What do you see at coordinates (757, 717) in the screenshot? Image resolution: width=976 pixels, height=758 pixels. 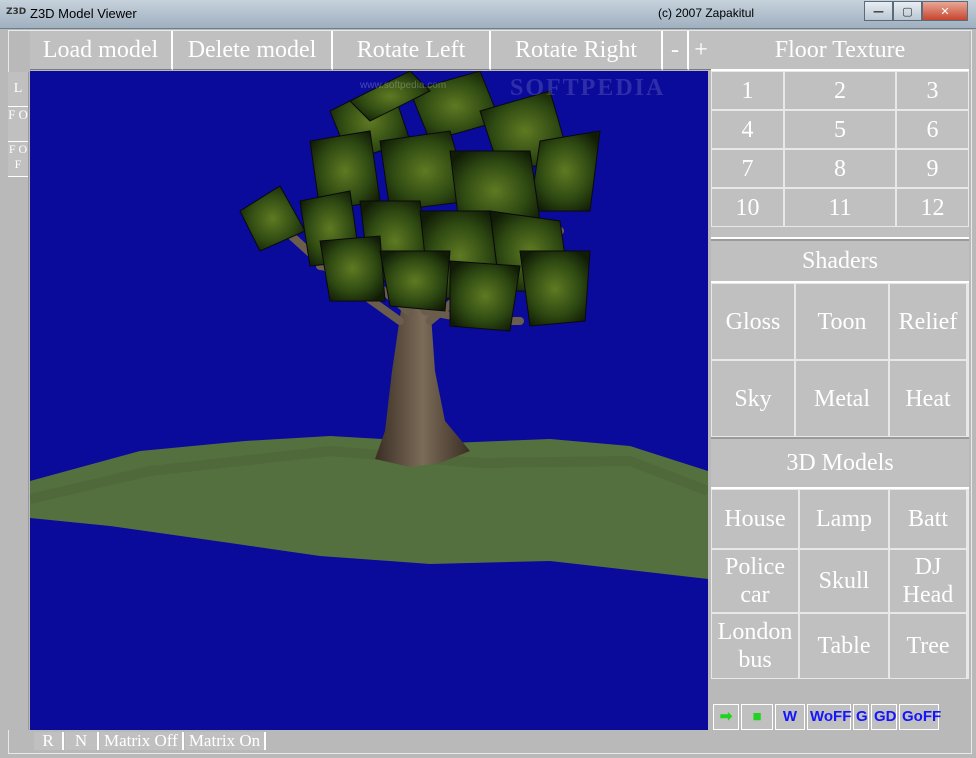 I see `green-square-icon: ■` at bounding box center [757, 717].